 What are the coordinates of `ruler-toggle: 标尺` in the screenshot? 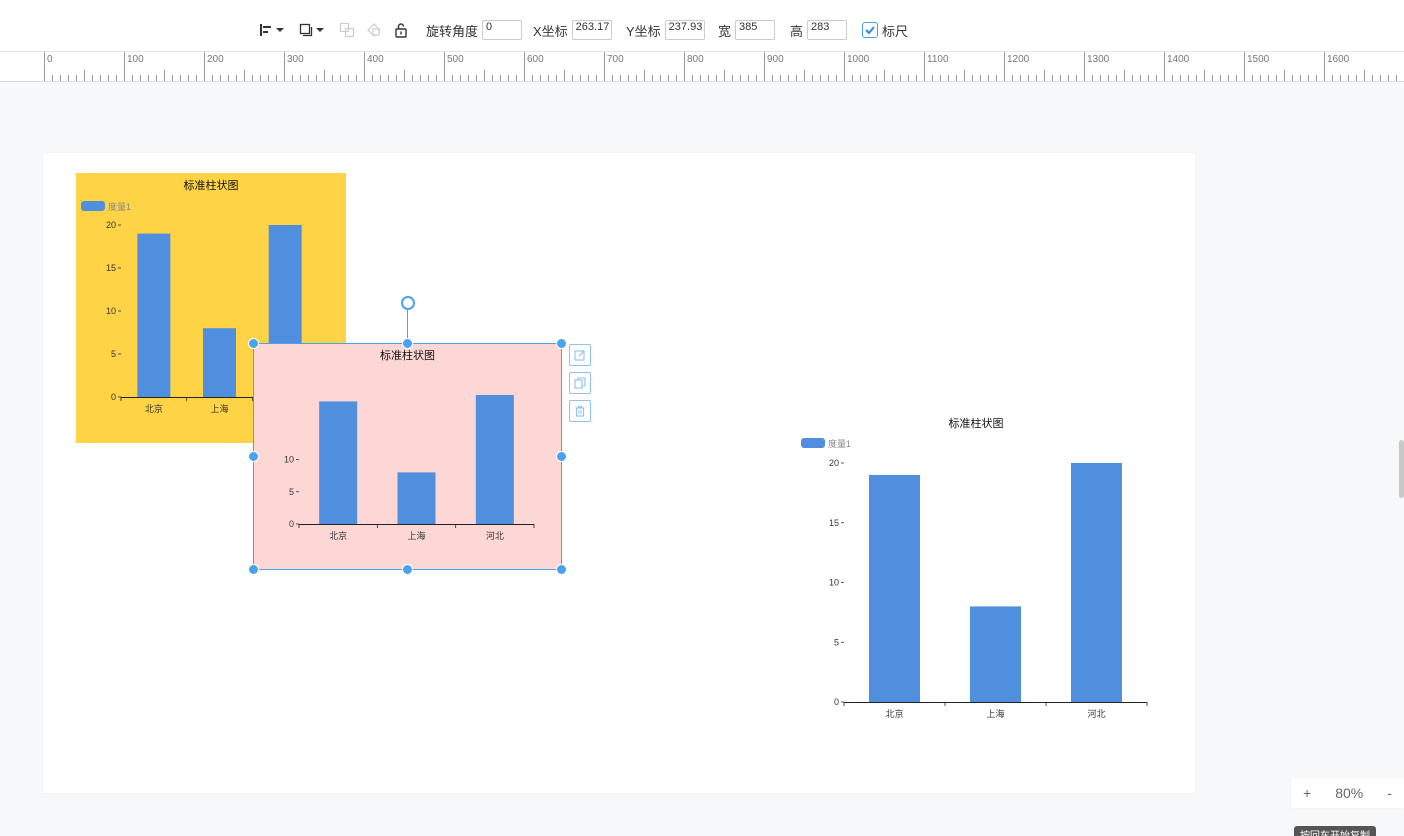 It's located at (885, 30).